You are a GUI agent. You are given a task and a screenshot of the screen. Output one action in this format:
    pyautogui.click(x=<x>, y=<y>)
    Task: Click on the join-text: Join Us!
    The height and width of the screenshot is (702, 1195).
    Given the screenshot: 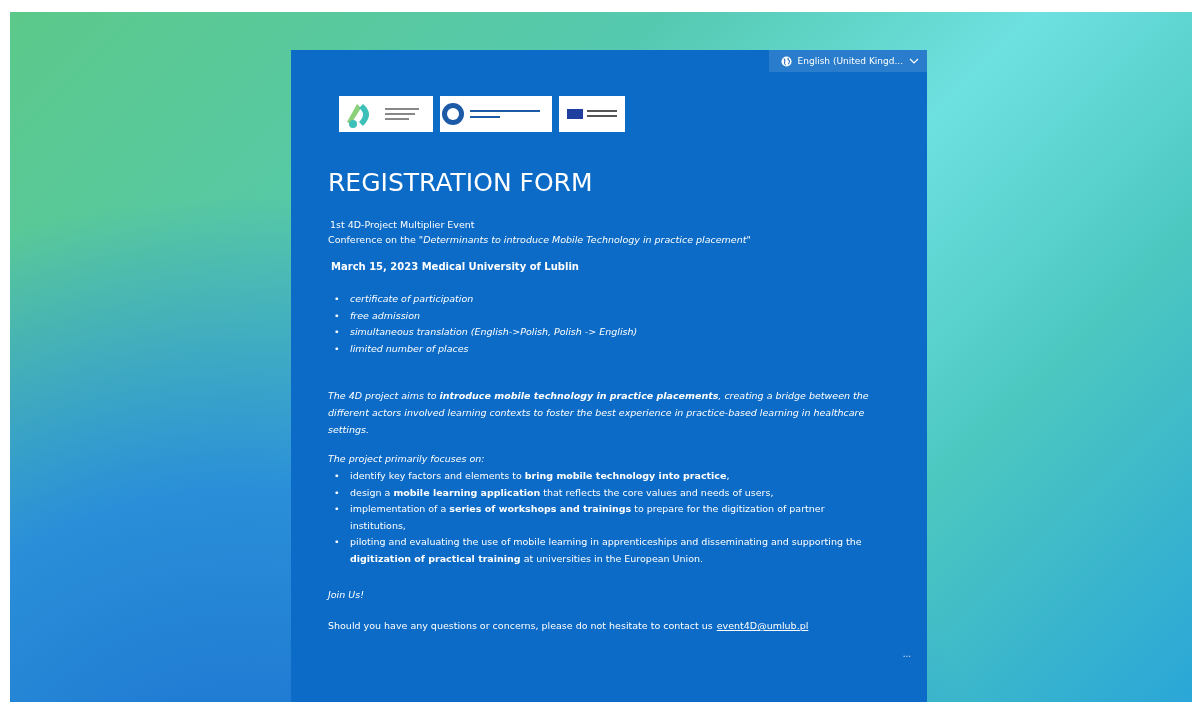 What is the action you would take?
    pyautogui.click(x=346, y=594)
    